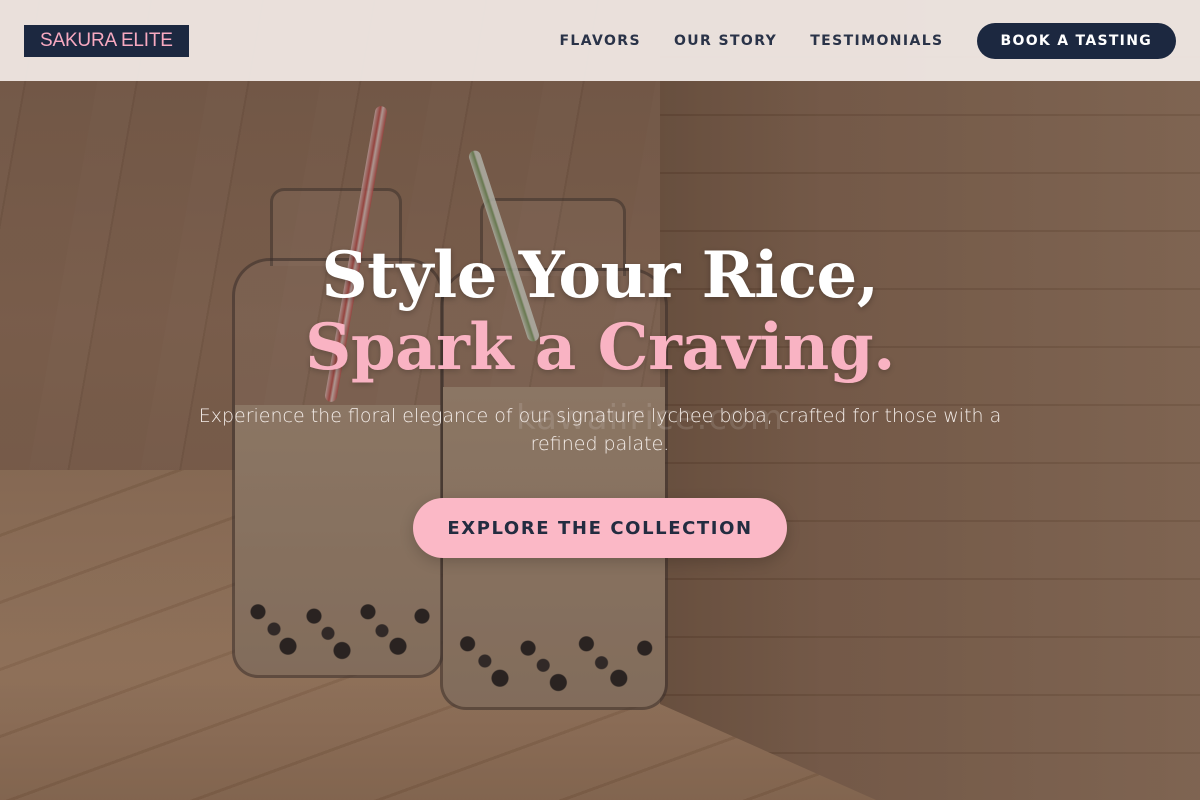 The width and height of the screenshot is (1200, 800). I want to click on book-tasting-button: BOOK A TASTING, so click(1076, 40).